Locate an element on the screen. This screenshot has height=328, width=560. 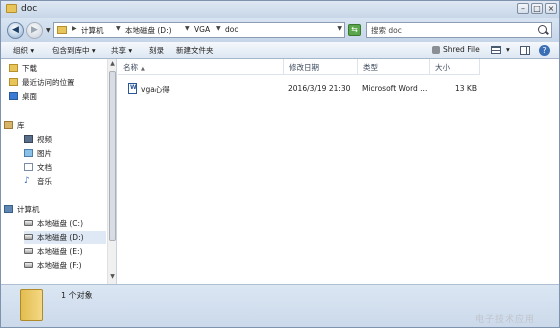
sidebar-item-label: 计算机 is located at coordinates (28, 209).